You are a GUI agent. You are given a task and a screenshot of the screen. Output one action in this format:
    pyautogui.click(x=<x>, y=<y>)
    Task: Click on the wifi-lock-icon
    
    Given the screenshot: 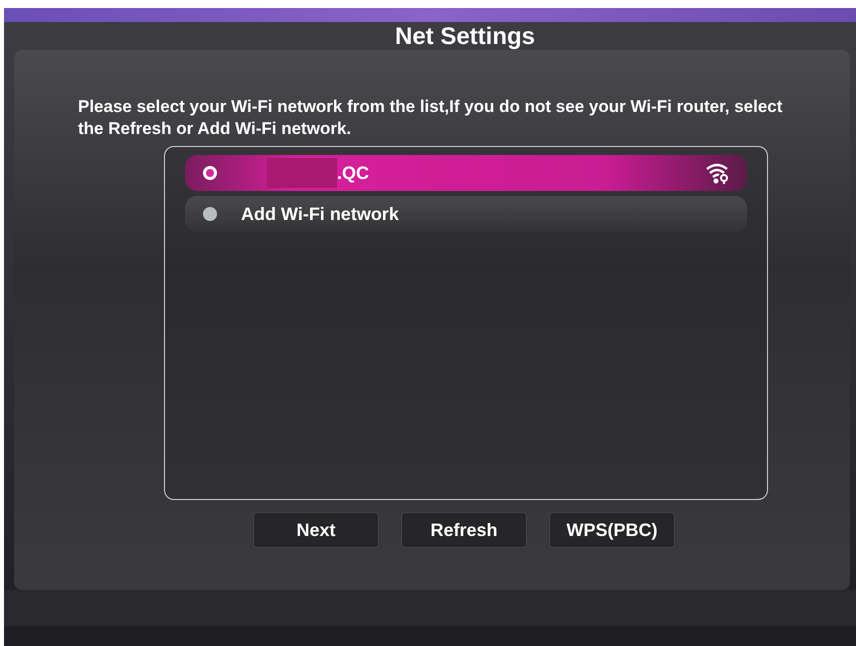 What is the action you would take?
    pyautogui.click(x=717, y=173)
    